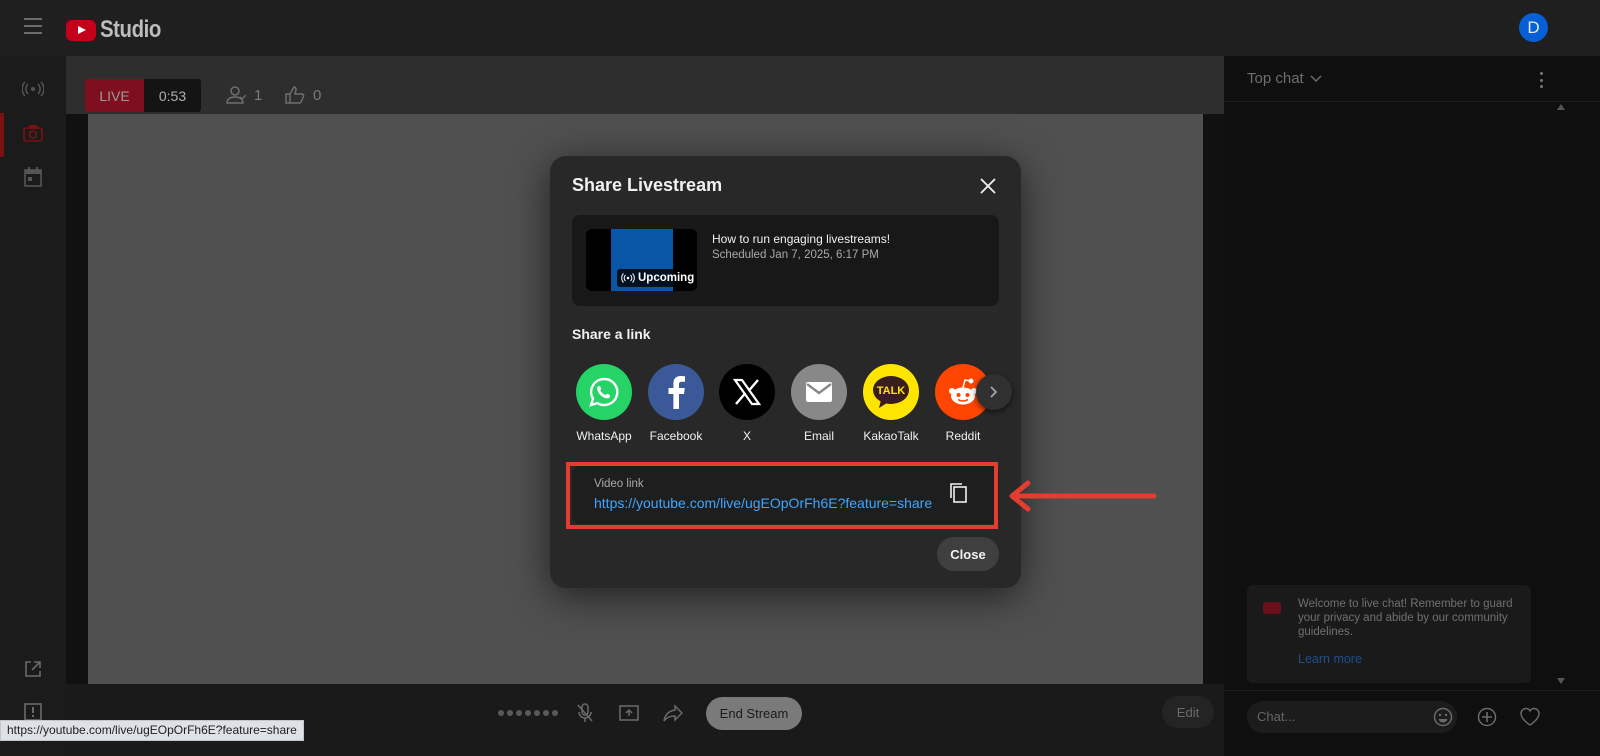 The image size is (1600, 756). I want to click on viewers-stat: 1, so click(244, 95).